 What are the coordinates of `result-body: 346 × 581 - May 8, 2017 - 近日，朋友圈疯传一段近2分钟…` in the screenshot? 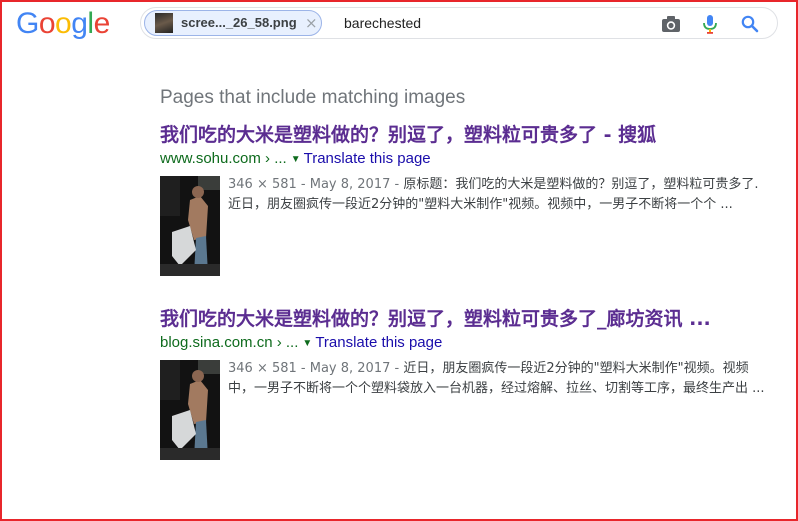 It's located at (465, 411).